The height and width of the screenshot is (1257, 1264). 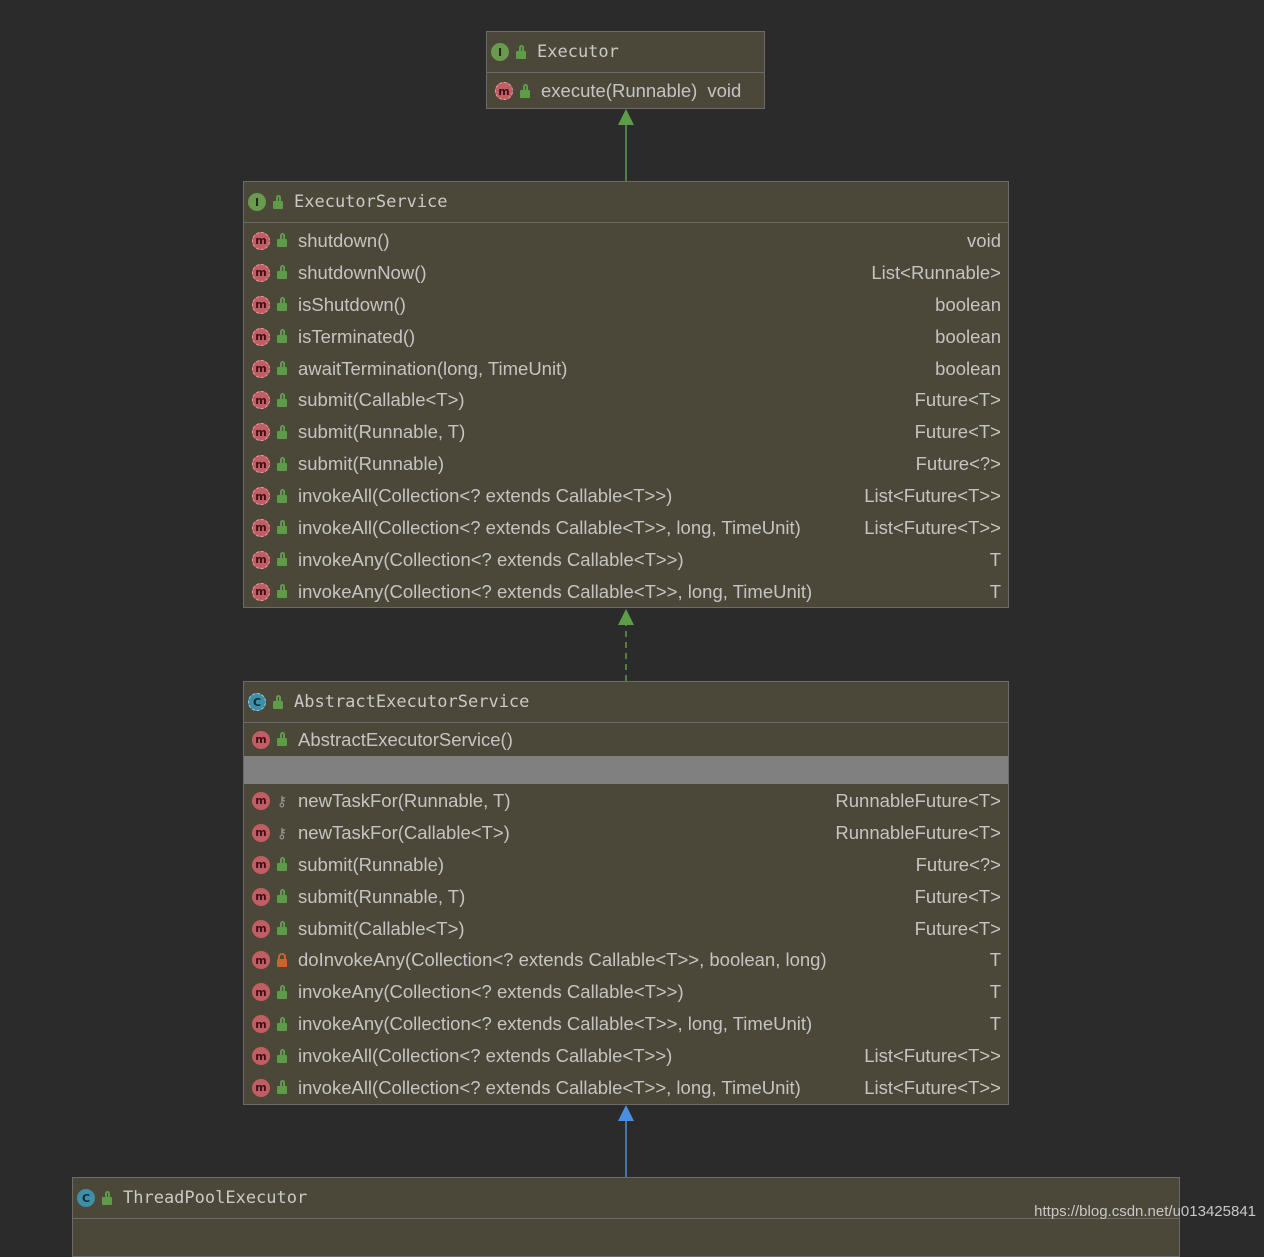 What do you see at coordinates (371, 202) in the screenshot?
I see `node-title: ExecutorService` at bounding box center [371, 202].